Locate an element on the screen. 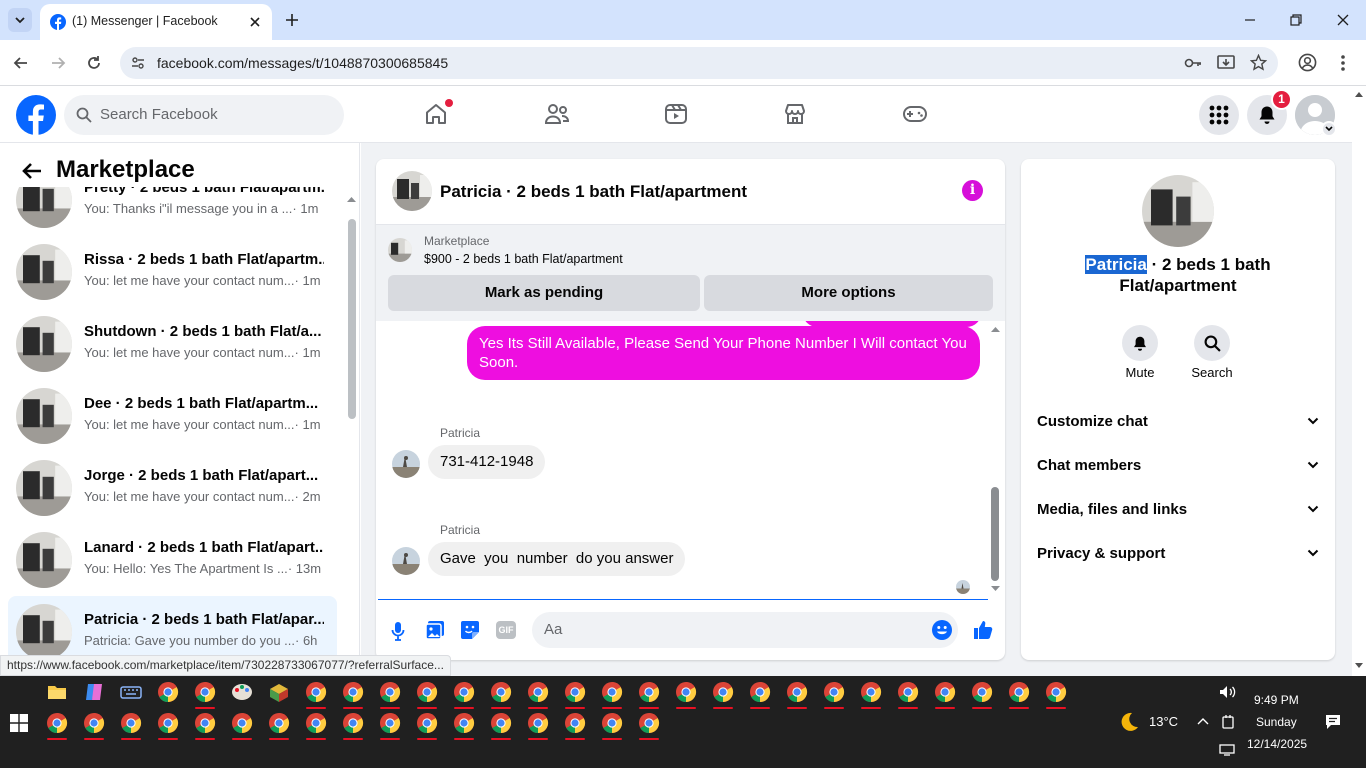 The image size is (1366, 768). mute-button is located at coordinates (1140, 343).